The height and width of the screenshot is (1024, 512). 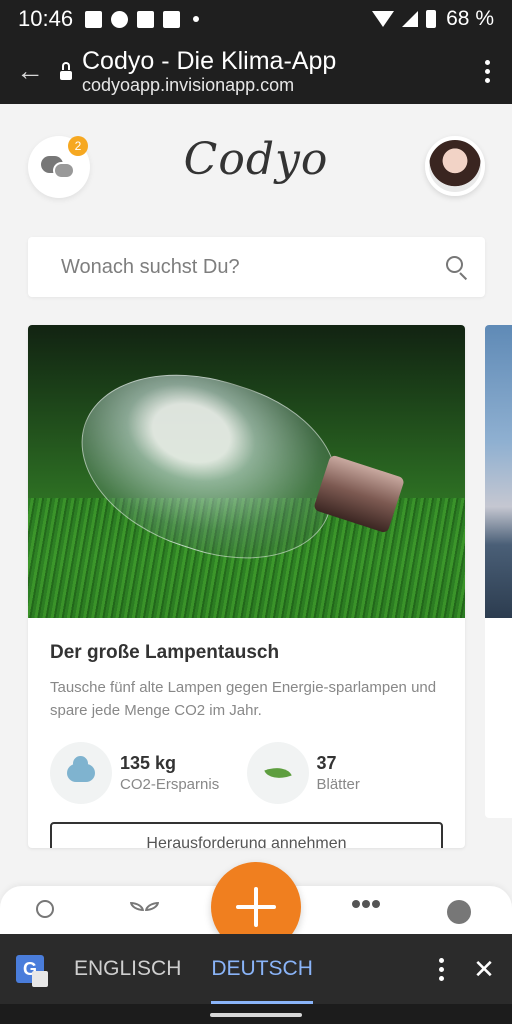 I want to click on card-title: Der große Lampentausch, so click(x=165, y=652).